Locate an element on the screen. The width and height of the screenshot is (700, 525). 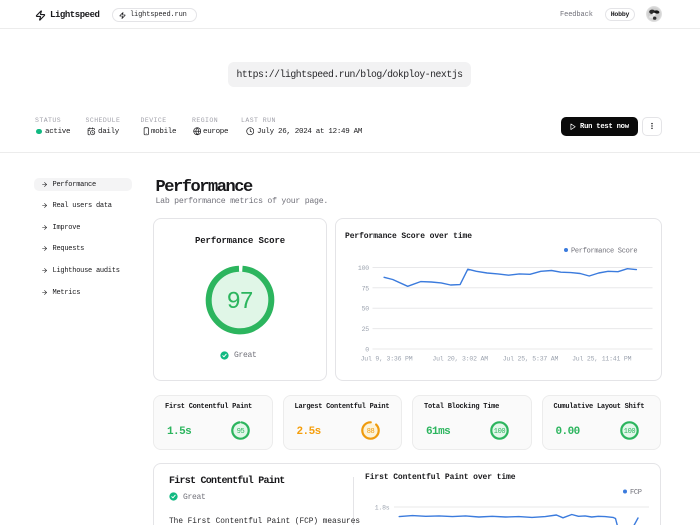
svg-text: 50 is located at coordinates (365, 309).